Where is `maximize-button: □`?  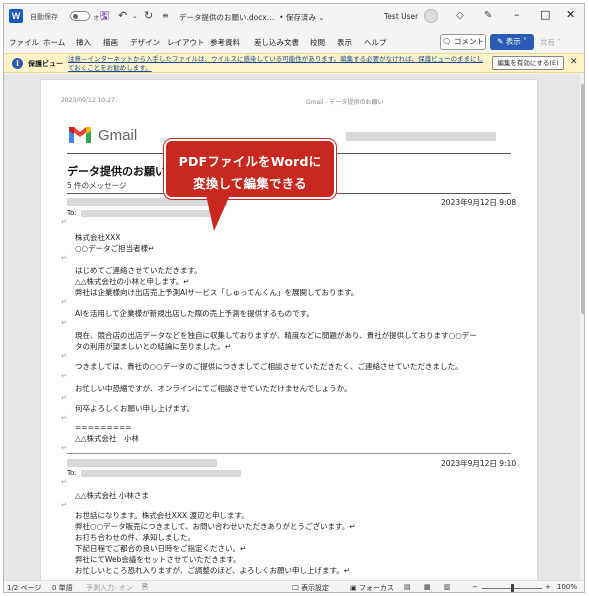
maximize-button: □ is located at coordinates (545, 15).